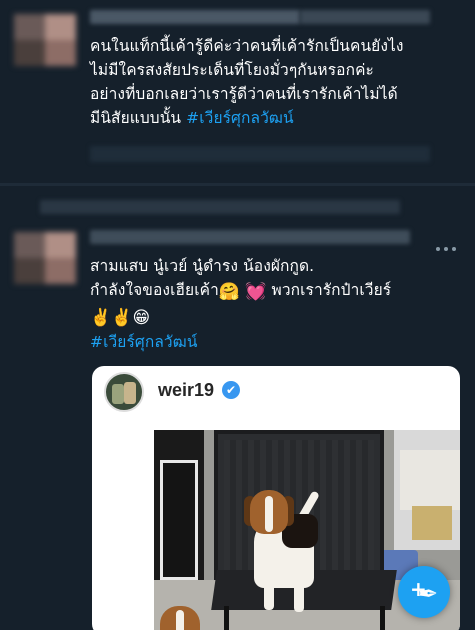 Image resolution: width=475 pixels, height=630 pixels. Describe the element at coordinates (256, 292) in the screenshot. I see `heart-icon: 💓` at that location.